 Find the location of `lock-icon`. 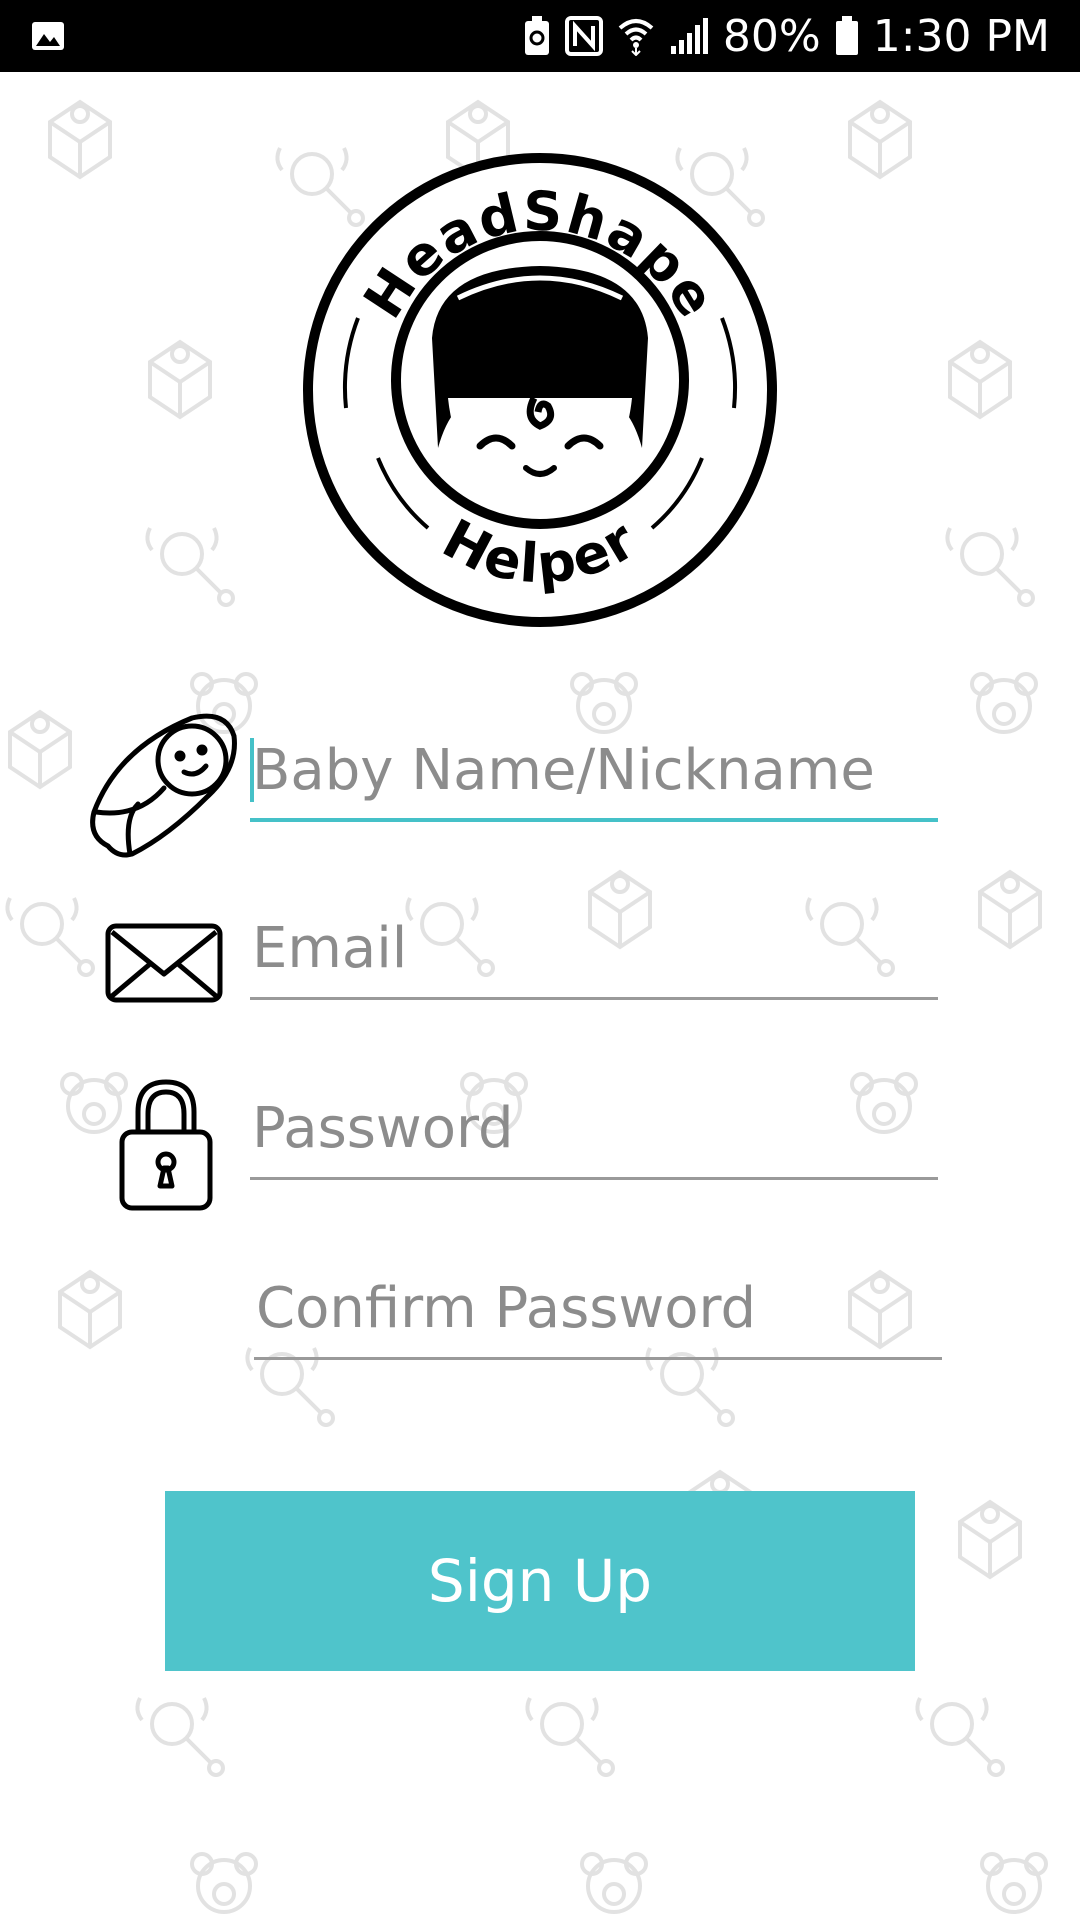

lock-icon is located at coordinates (166, 1145).